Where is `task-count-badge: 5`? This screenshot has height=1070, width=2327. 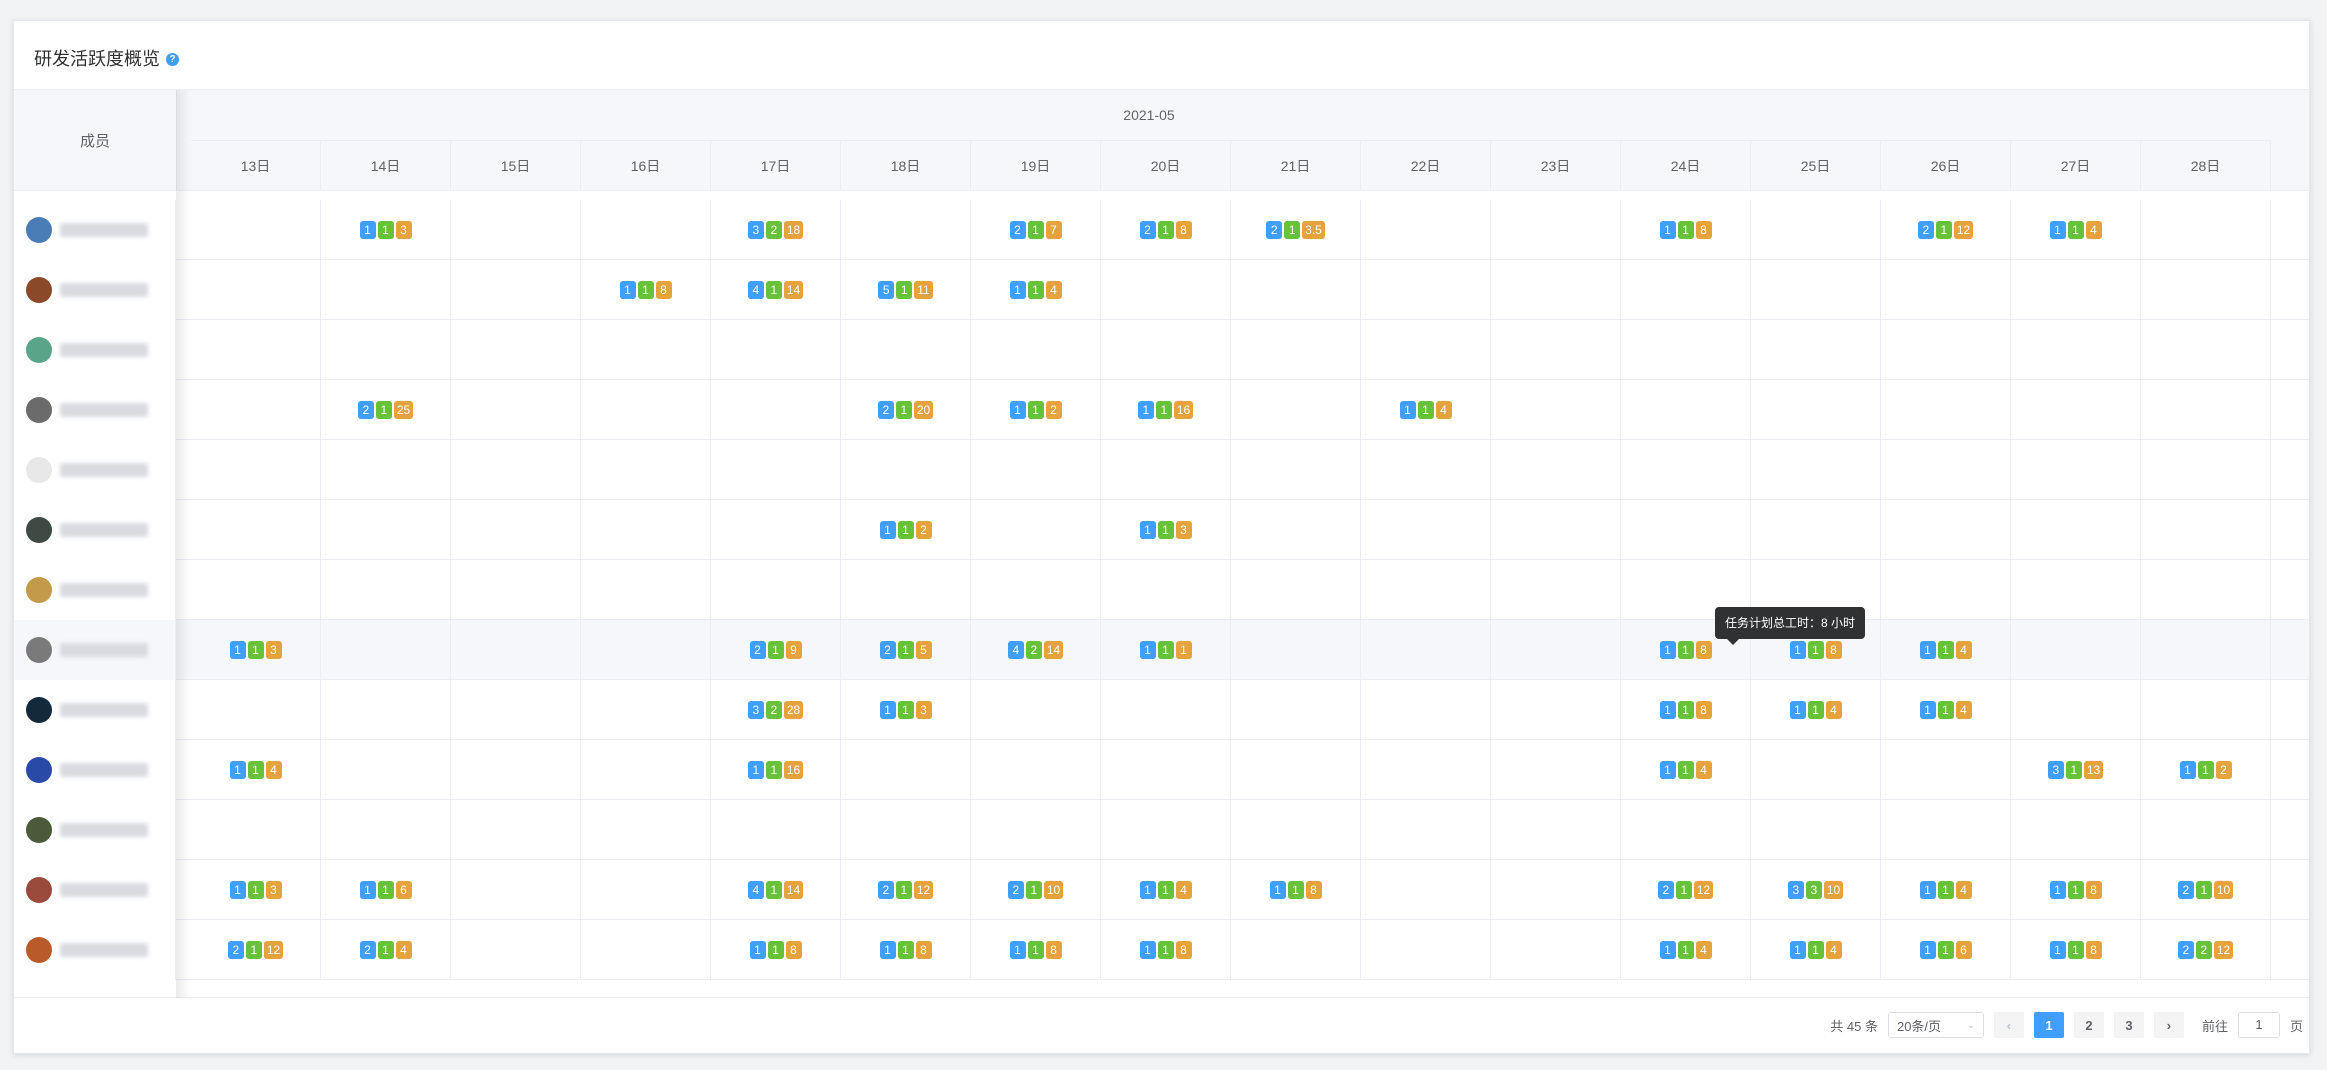 task-count-badge: 5 is located at coordinates (886, 290).